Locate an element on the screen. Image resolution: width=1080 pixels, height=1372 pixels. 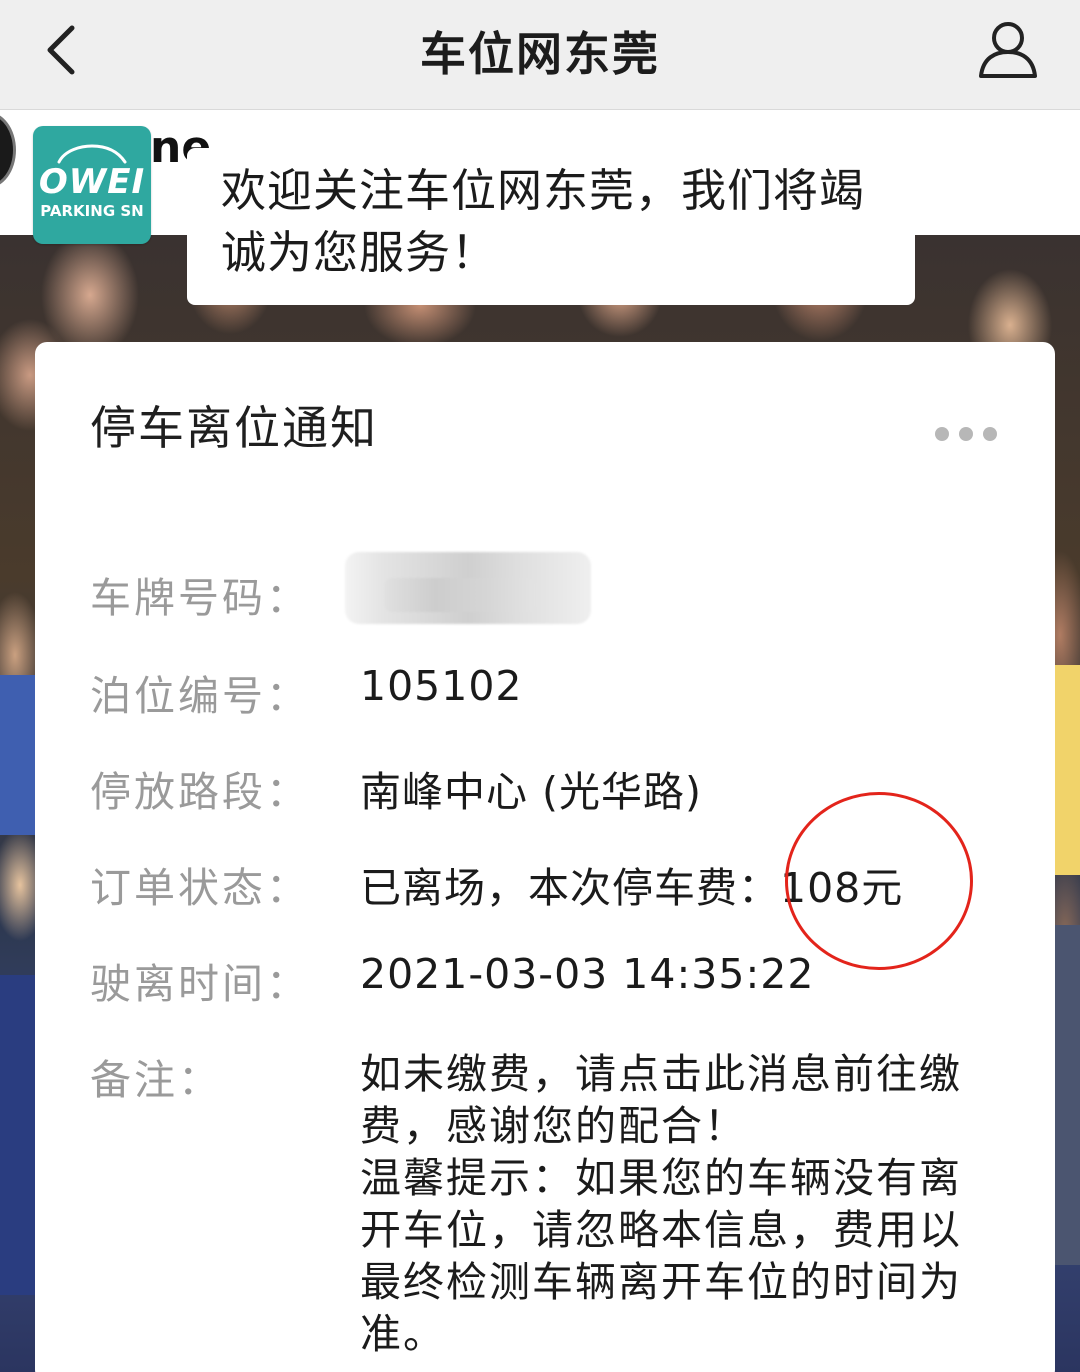
berth-value: 105102 is located at coordinates (441, 686).